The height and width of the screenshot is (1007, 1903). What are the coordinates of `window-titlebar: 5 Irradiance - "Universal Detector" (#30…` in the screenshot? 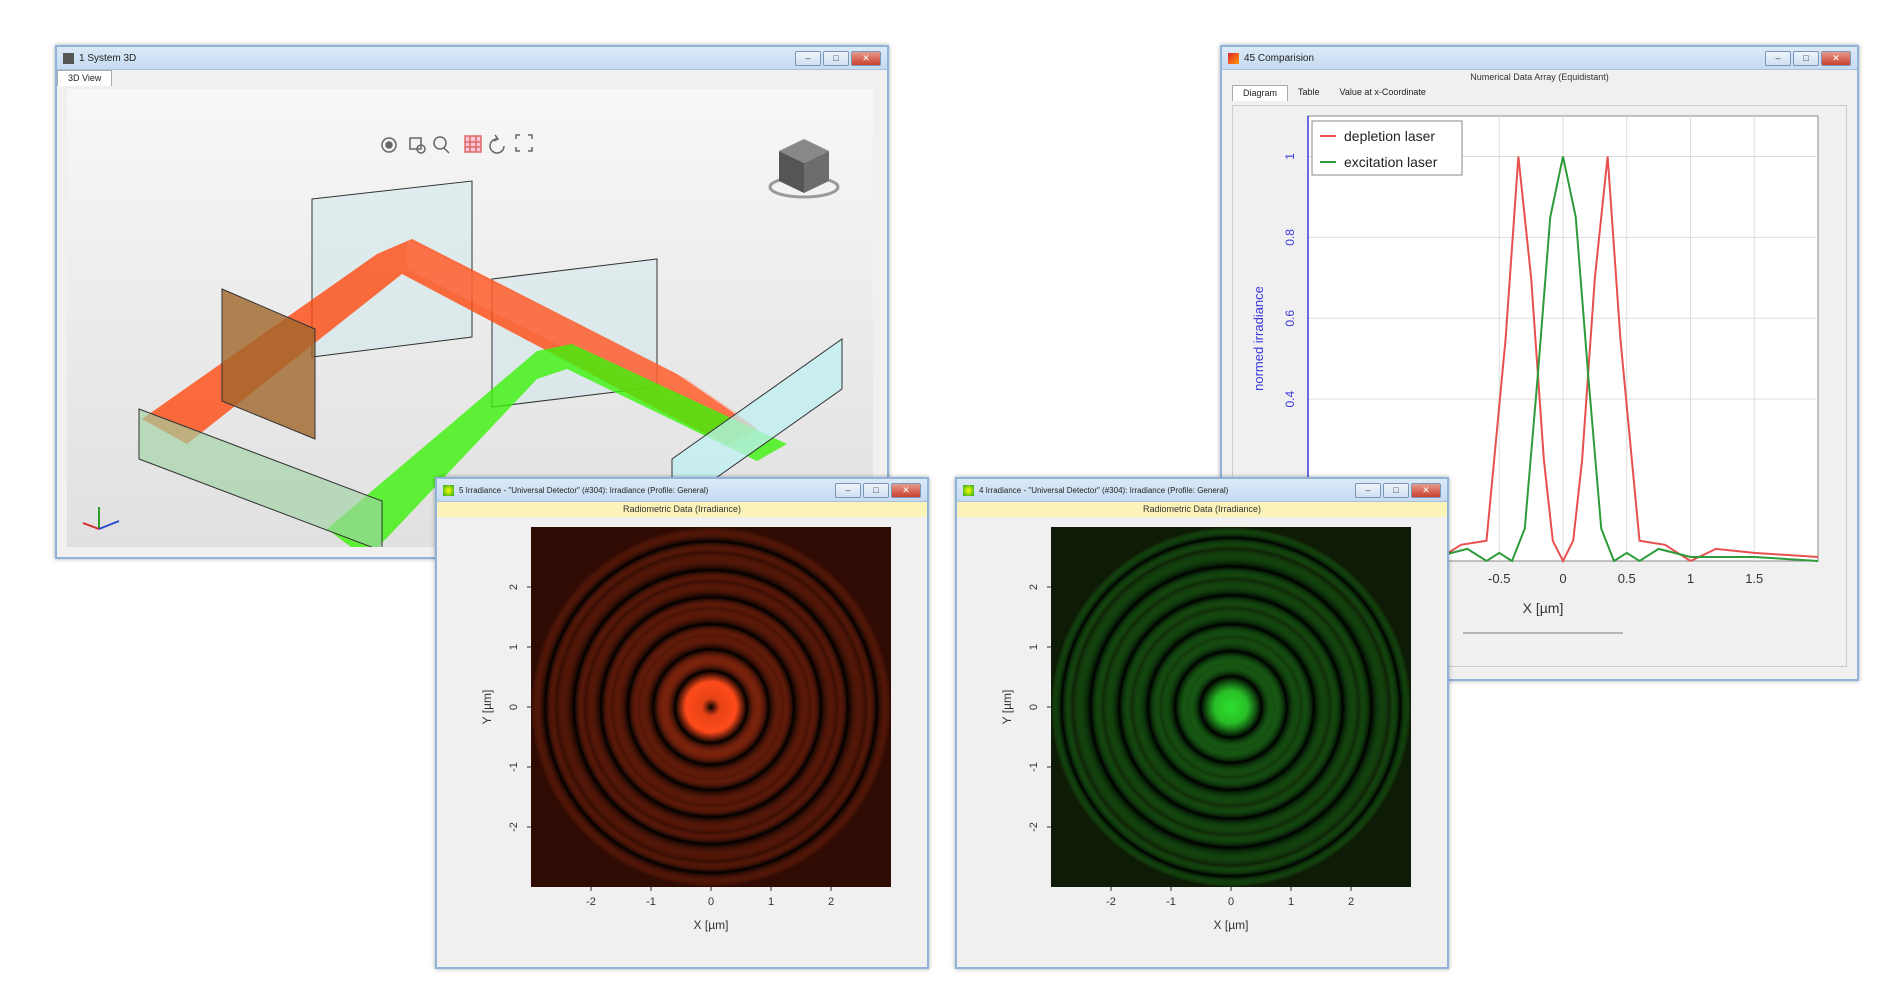 It's located at (682, 490).